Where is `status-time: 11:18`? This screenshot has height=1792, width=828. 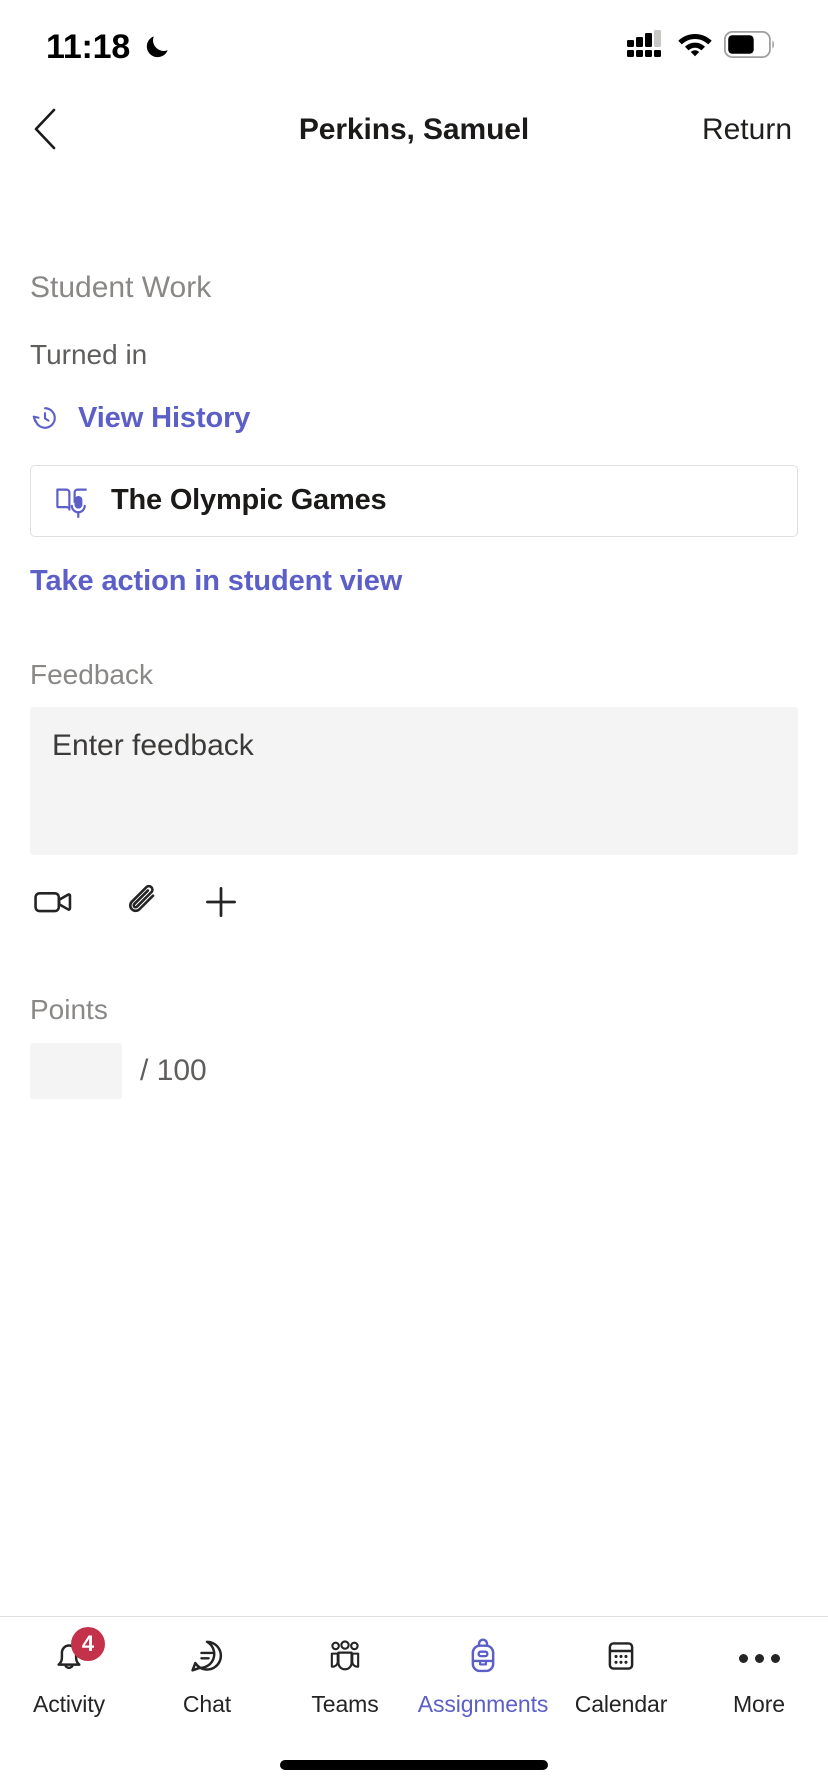
status-time: 11:18 is located at coordinates (88, 47).